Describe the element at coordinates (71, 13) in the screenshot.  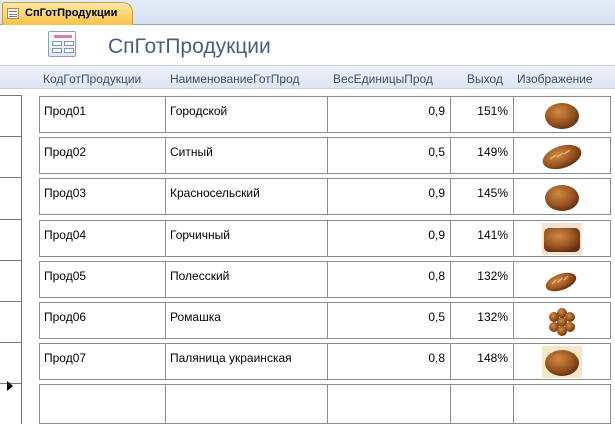
I see `tab-label: СпГотПродукции` at that location.